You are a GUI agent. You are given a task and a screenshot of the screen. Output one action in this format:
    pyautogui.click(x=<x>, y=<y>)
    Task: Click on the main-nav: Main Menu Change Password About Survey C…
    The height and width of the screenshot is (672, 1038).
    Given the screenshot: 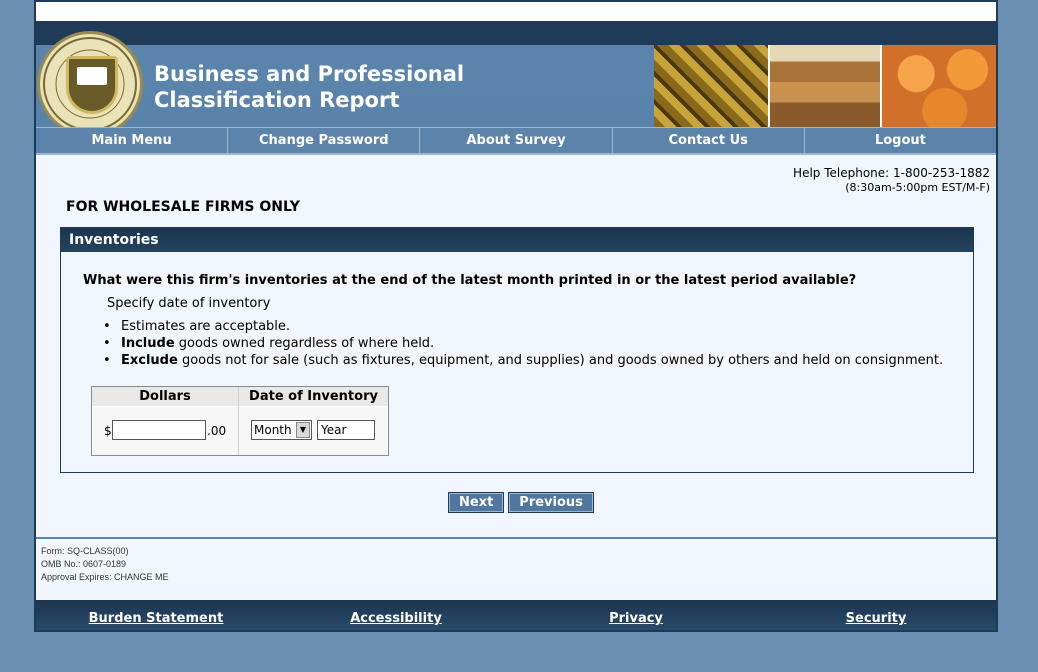 What is the action you would take?
    pyautogui.click(x=516, y=141)
    